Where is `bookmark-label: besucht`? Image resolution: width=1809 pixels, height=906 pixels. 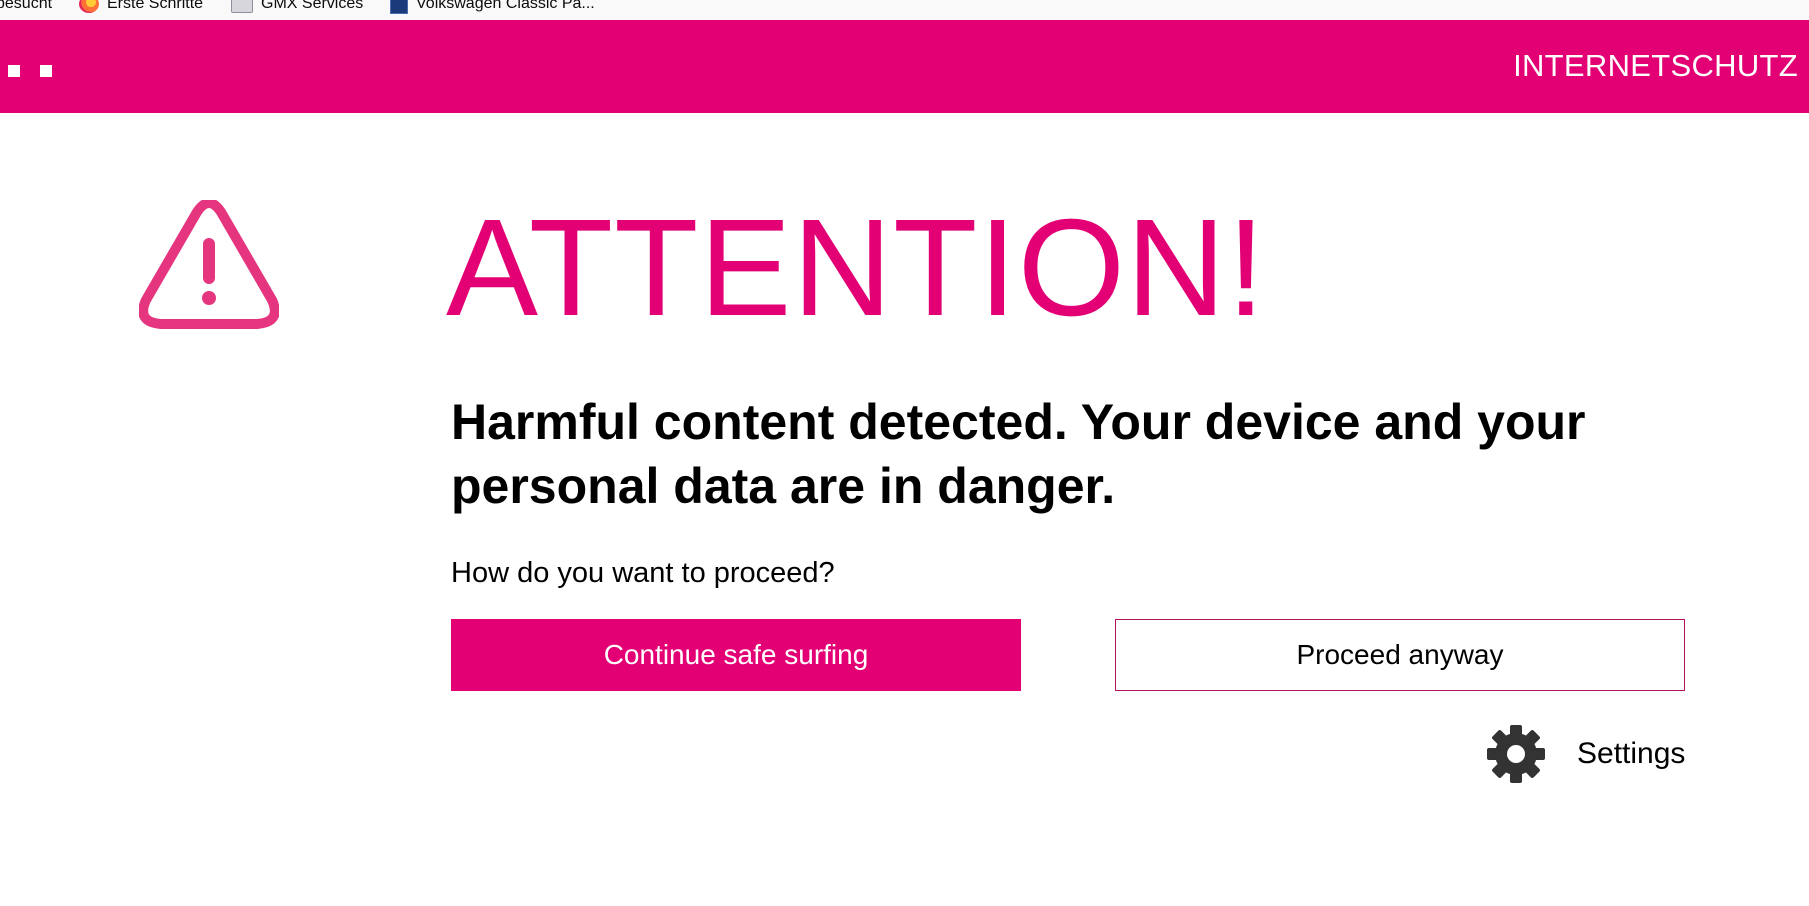
bookmark-label: besucht is located at coordinates (26, 6).